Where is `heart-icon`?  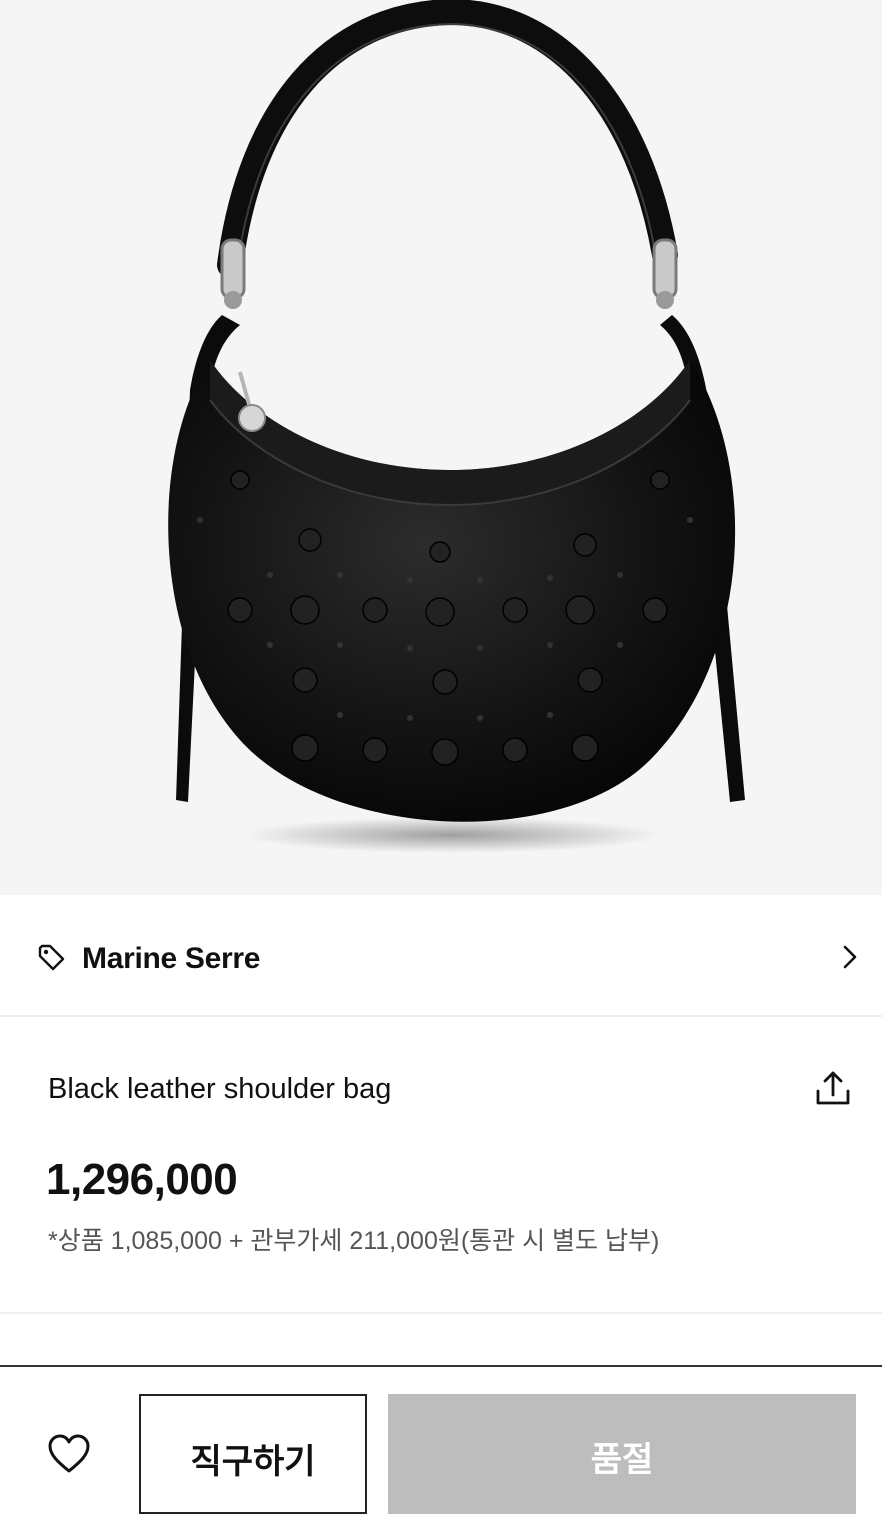
heart-icon is located at coordinates (69, 1454).